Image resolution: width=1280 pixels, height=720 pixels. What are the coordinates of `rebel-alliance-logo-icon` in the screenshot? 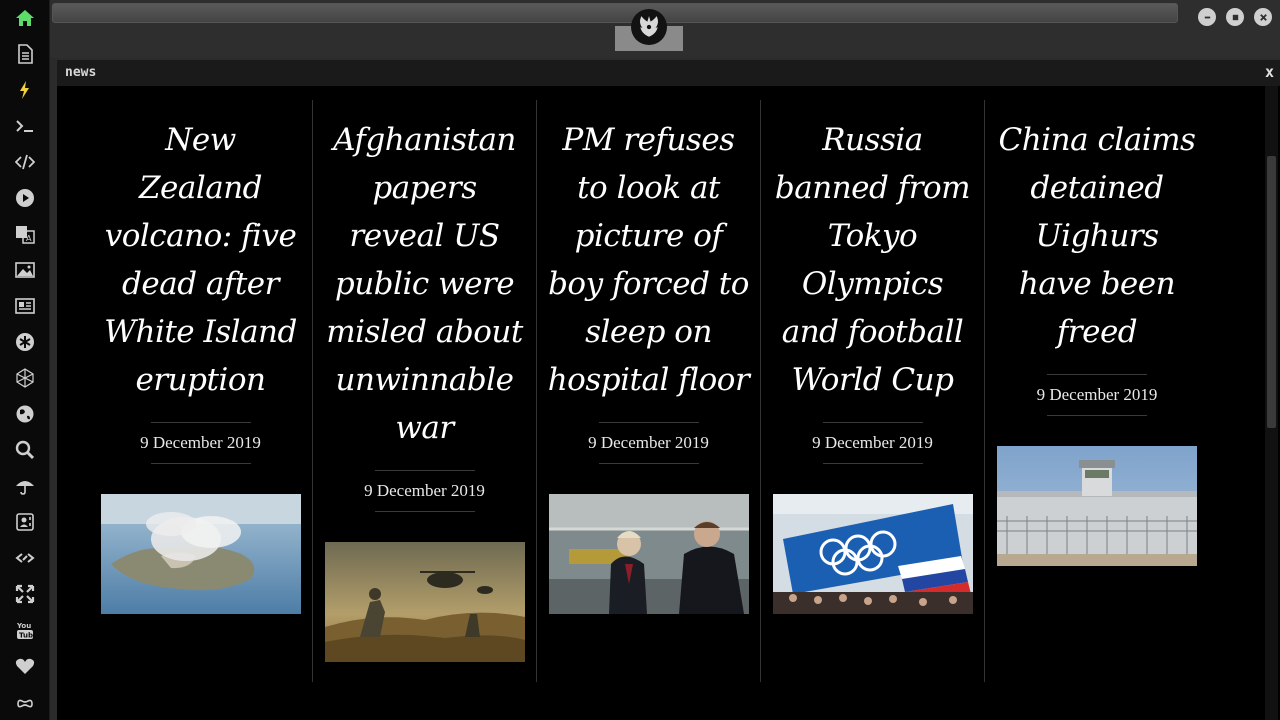 It's located at (649, 27).